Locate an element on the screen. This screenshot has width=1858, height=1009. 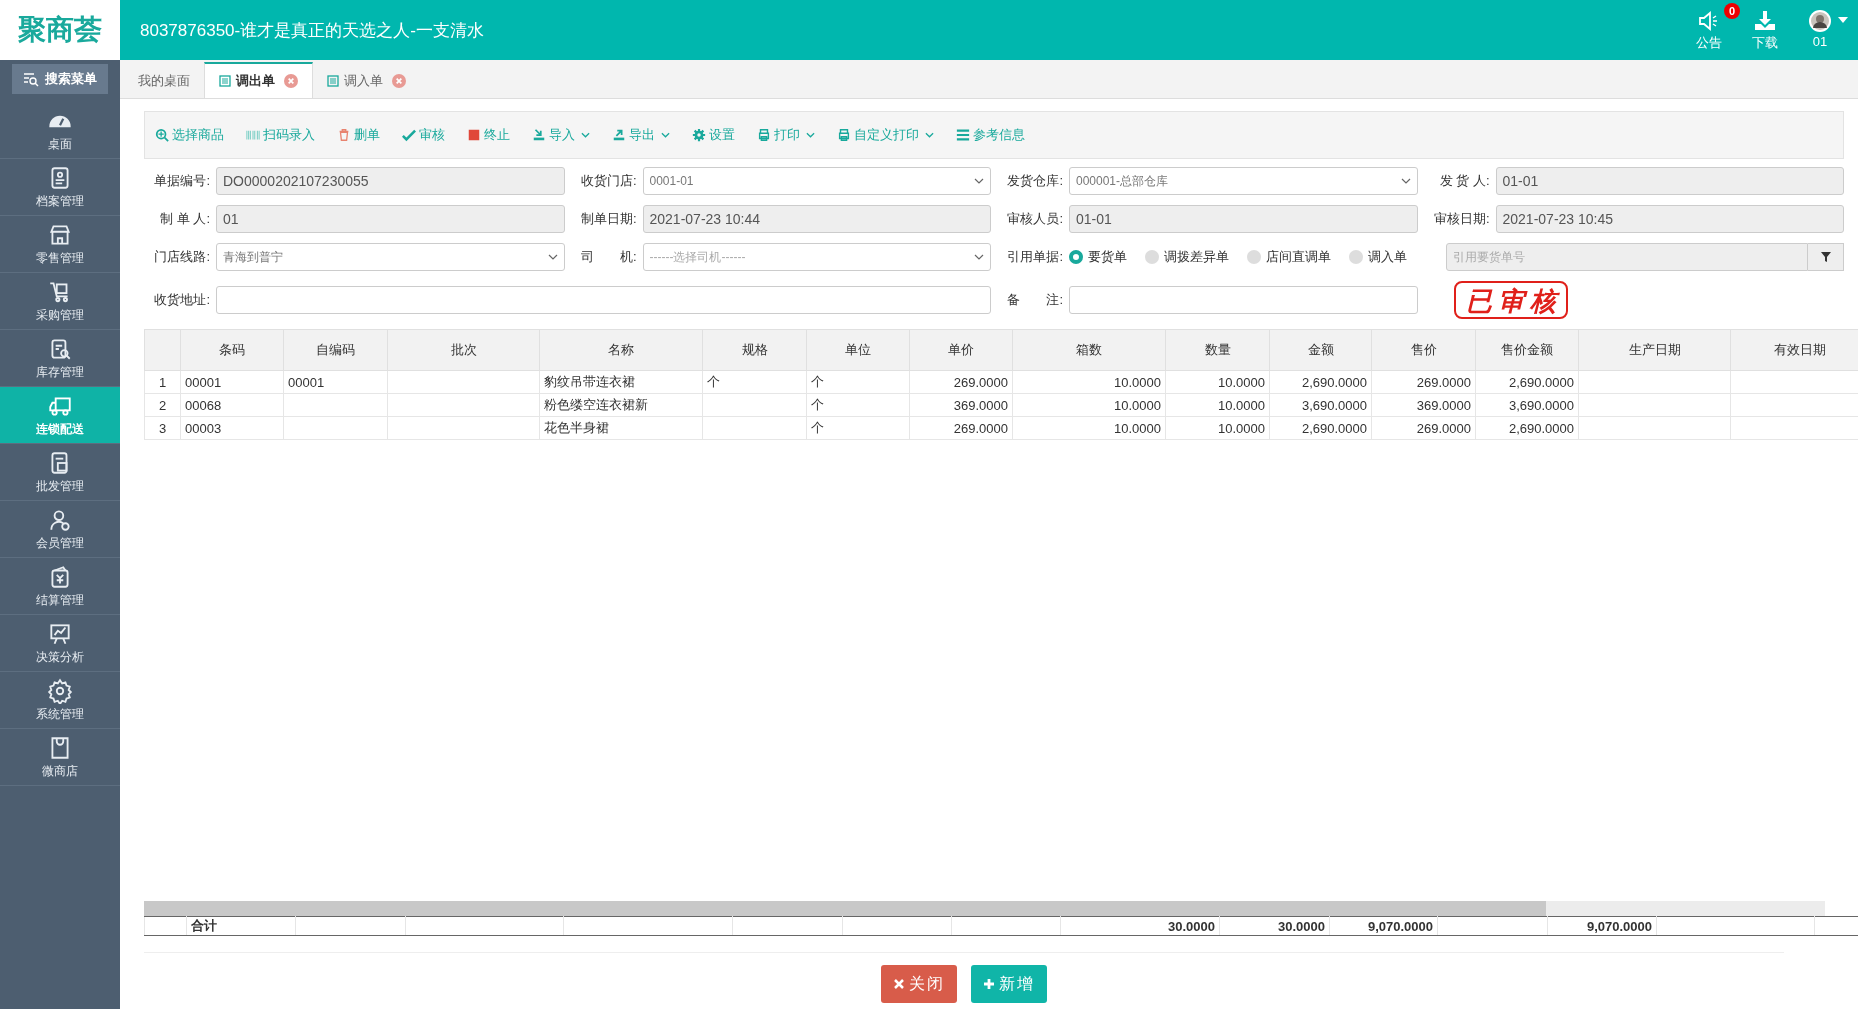
column-header: 箱数 is located at coordinates (1089, 350).